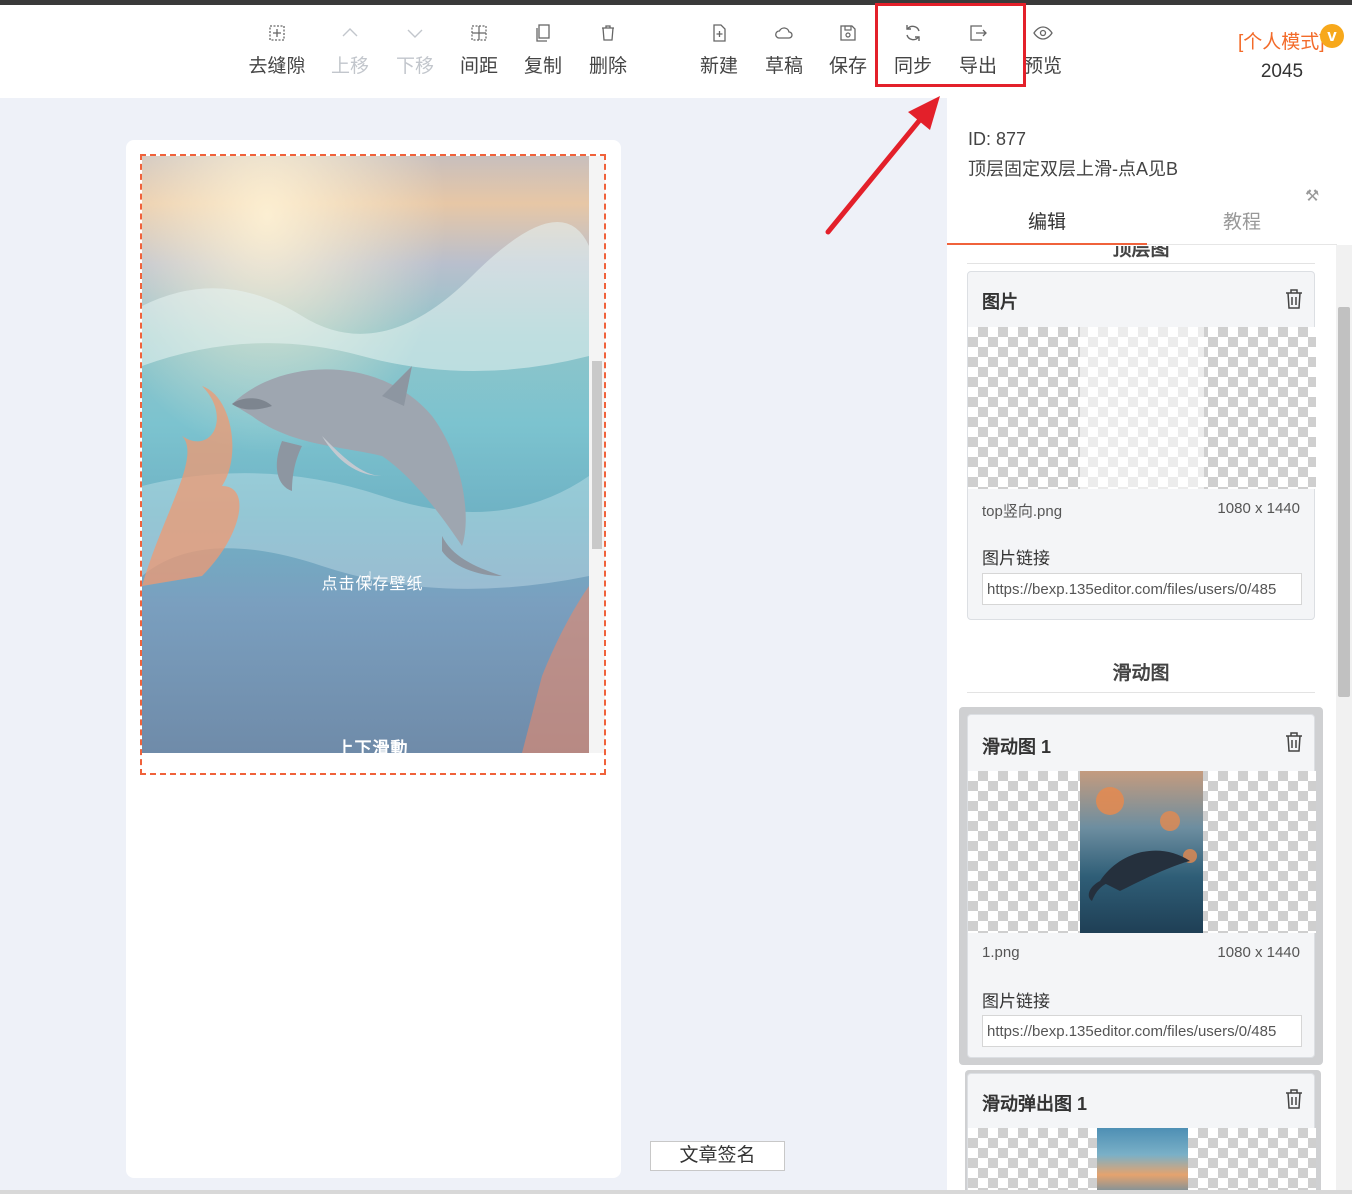  What do you see at coordinates (608, 35) in the screenshot?
I see `trash-icon` at bounding box center [608, 35].